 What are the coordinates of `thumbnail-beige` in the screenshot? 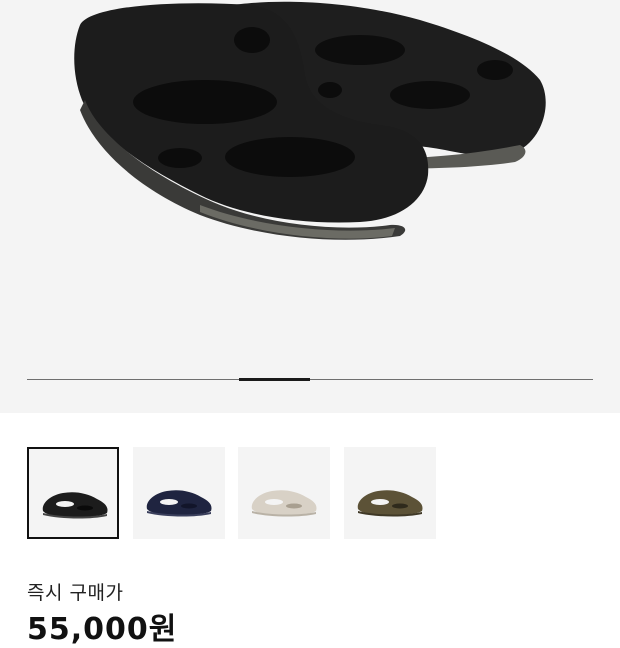 It's located at (284, 493).